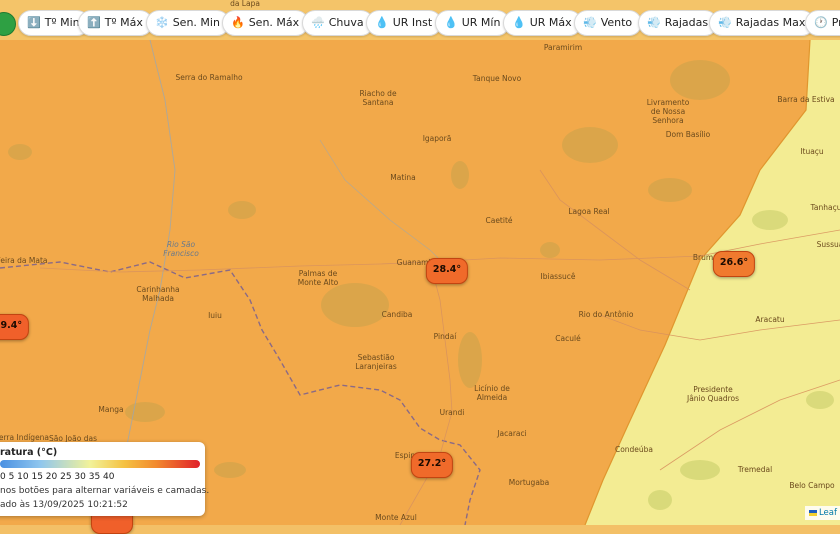  Describe the element at coordinates (492, 393) in the screenshot. I see `place-label: Licínio de Almeida` at that location.